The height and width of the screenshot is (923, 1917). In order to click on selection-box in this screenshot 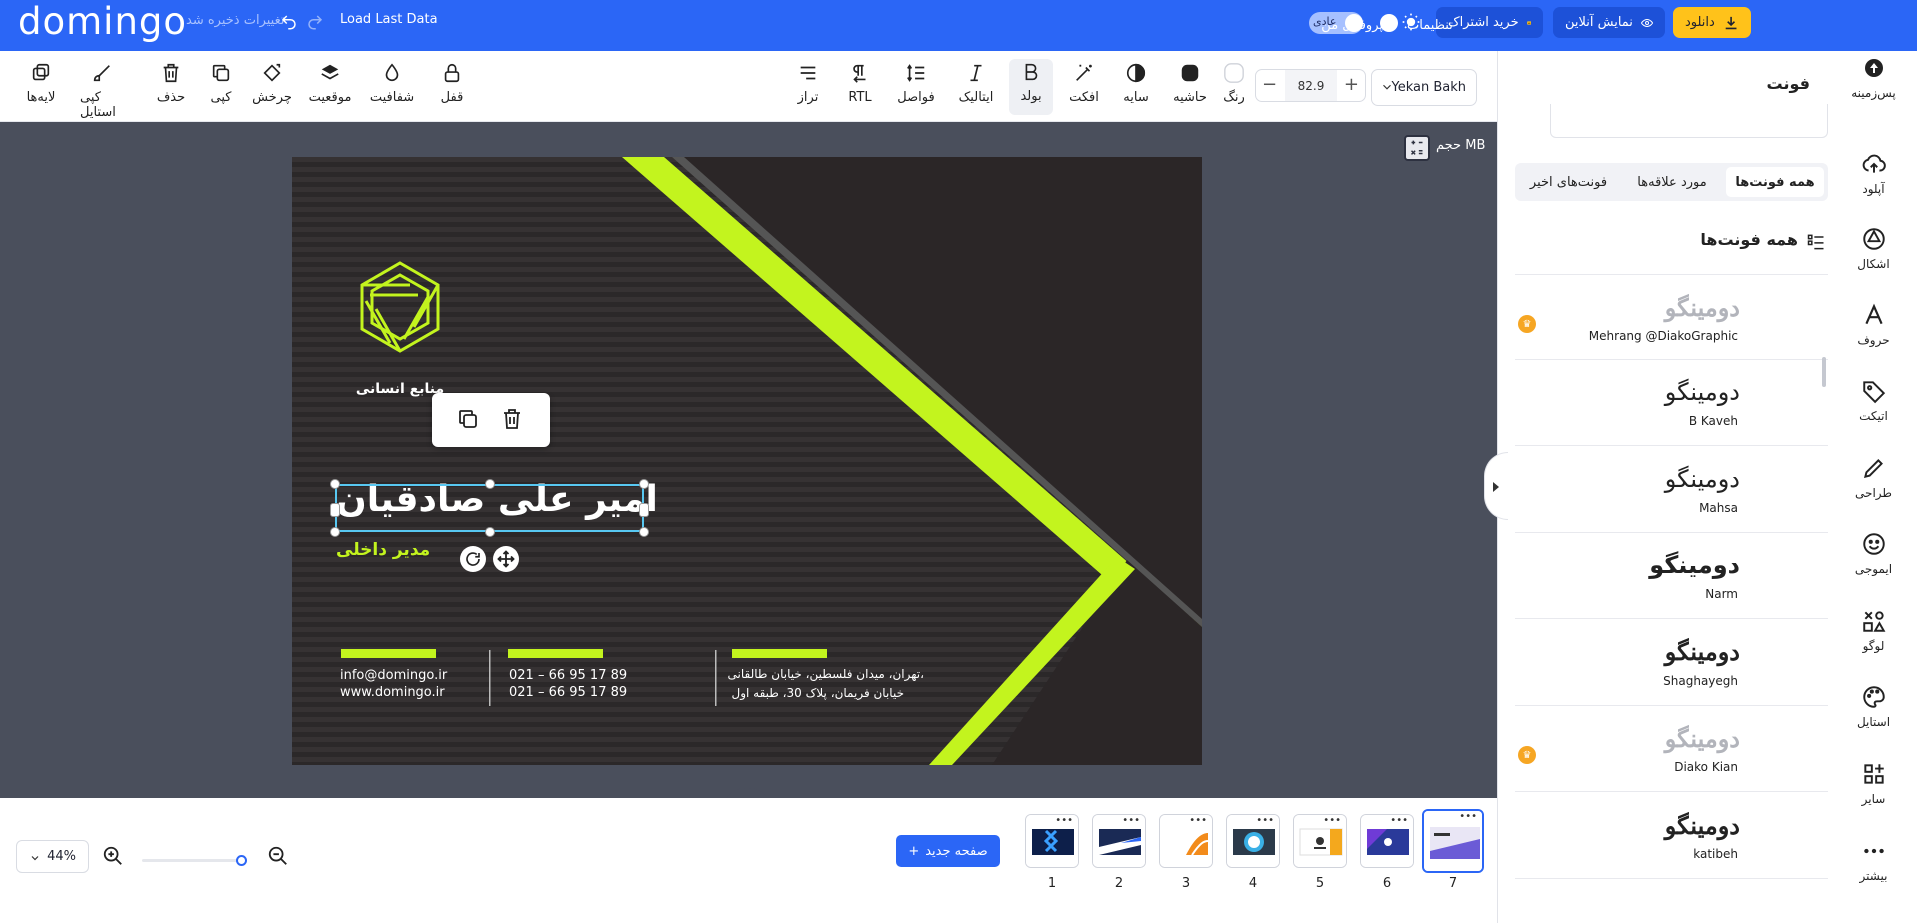, I will do `click(489, 508)`.